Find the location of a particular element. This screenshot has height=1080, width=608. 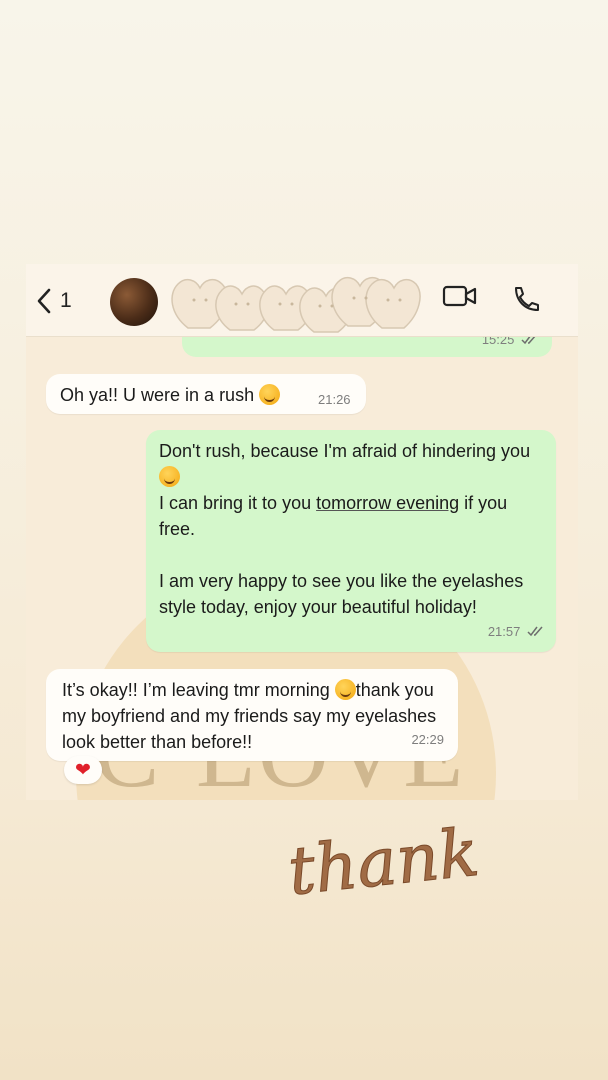

phone-icon is located at coordinates (527, 299).